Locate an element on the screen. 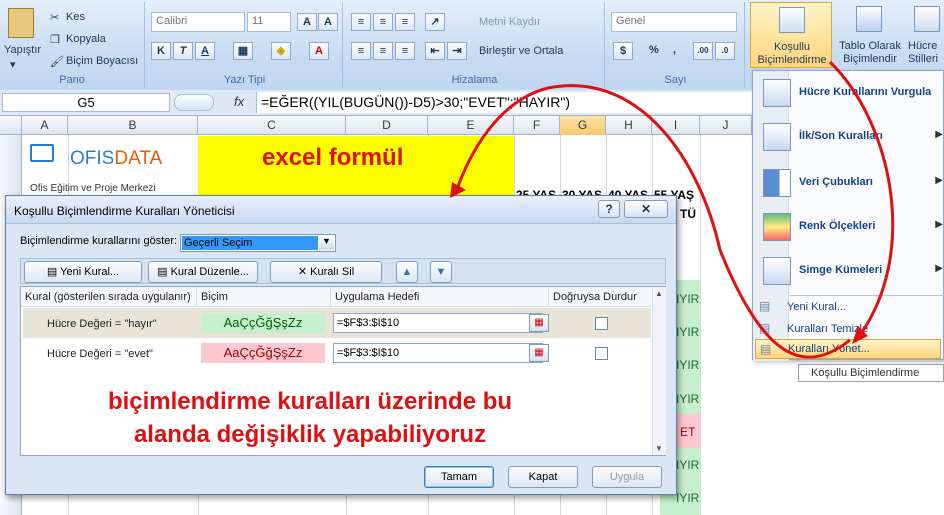 The width and height of the screenshot is (944, 515). annotation-line-2: alanda değişiklik yapabiliyoruz is located at coordinates (310, 434).